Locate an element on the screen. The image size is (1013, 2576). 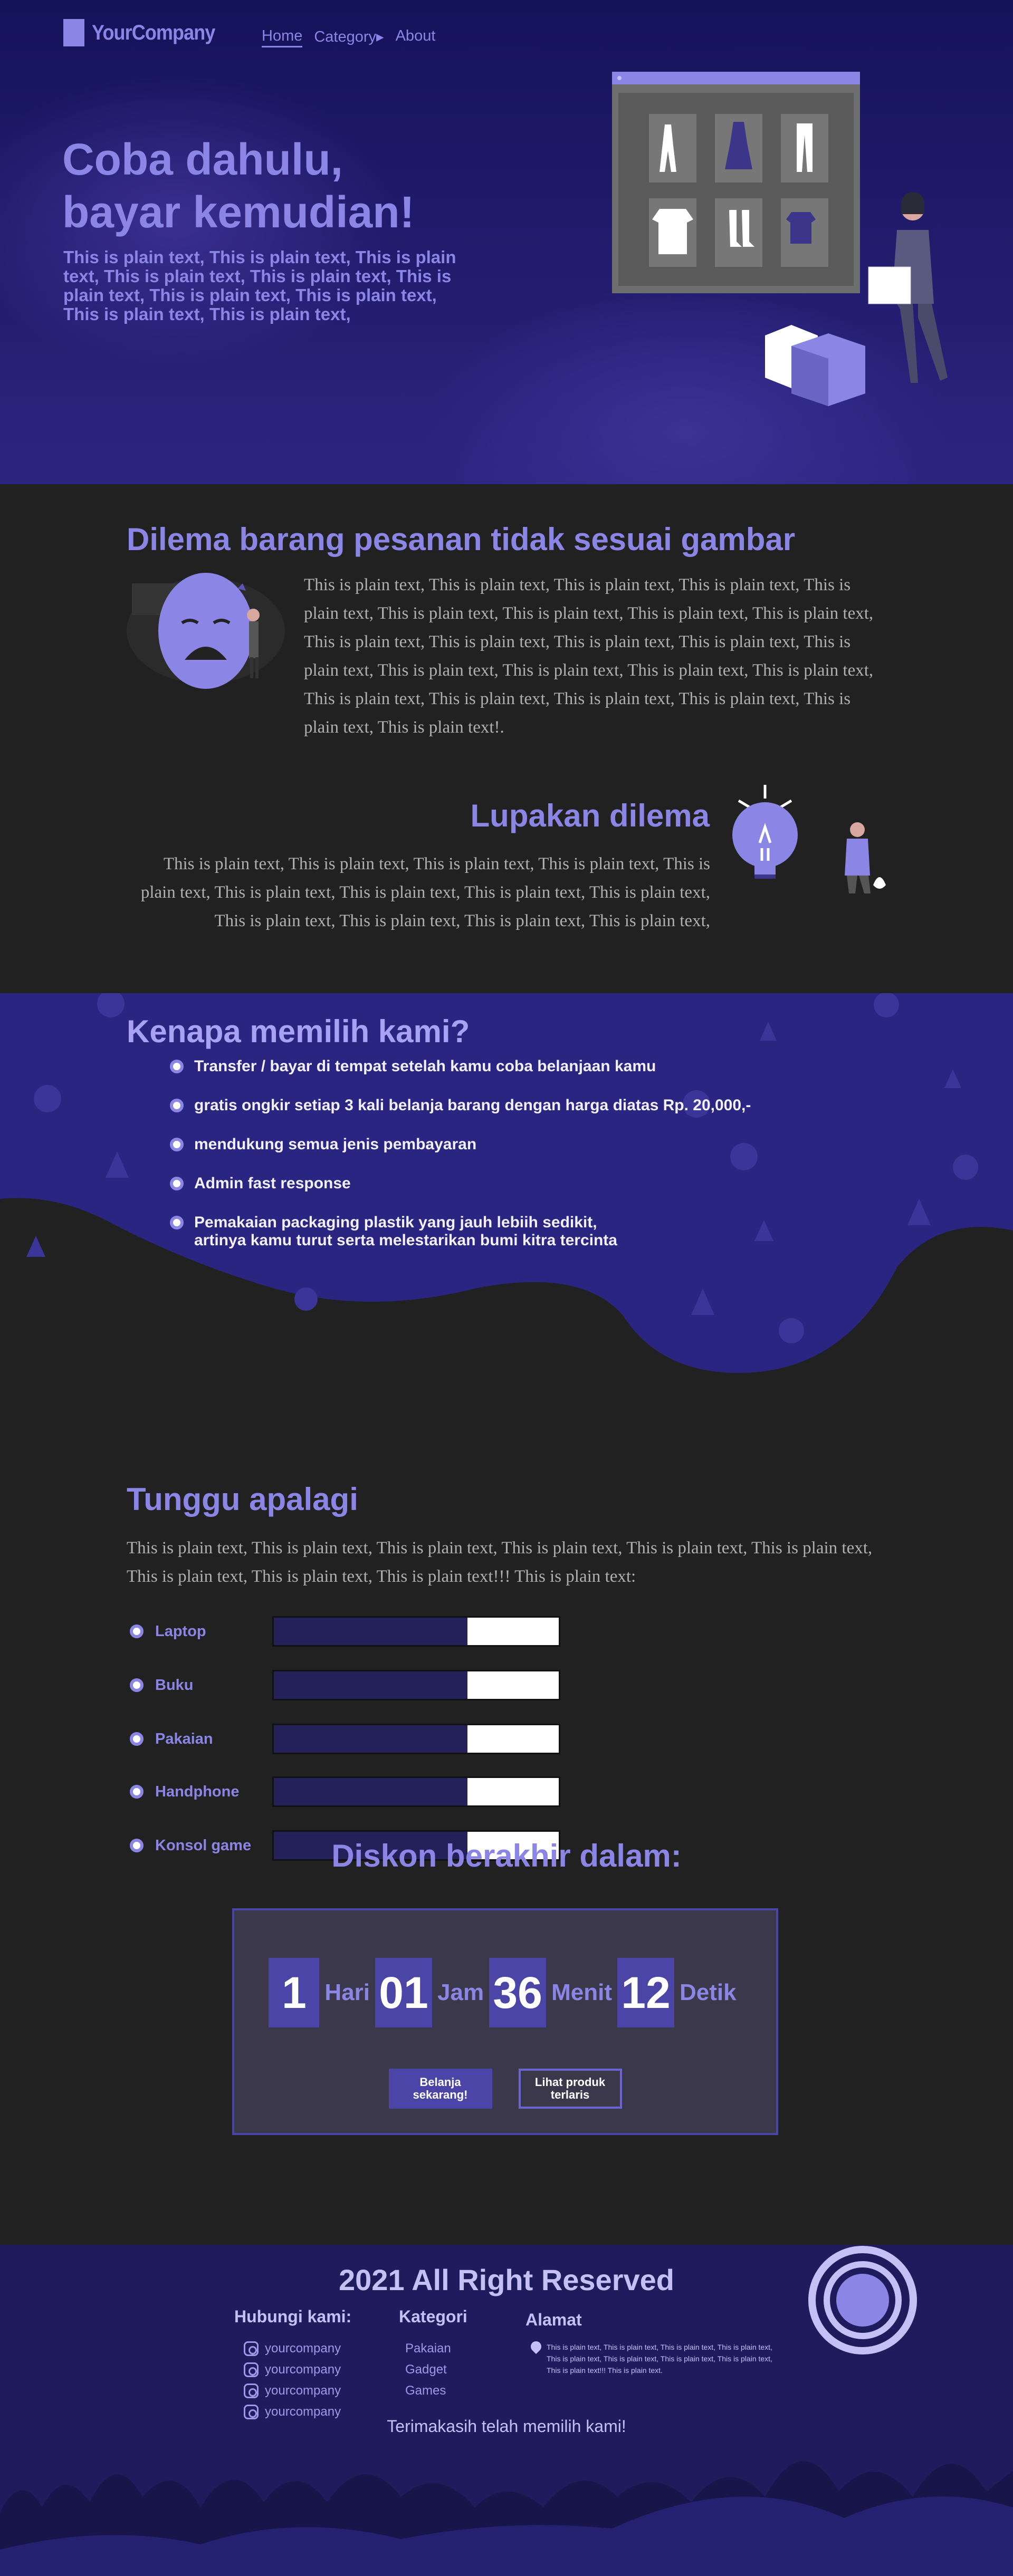
footer-category-link: Games is located at coordinates (433, 2391).